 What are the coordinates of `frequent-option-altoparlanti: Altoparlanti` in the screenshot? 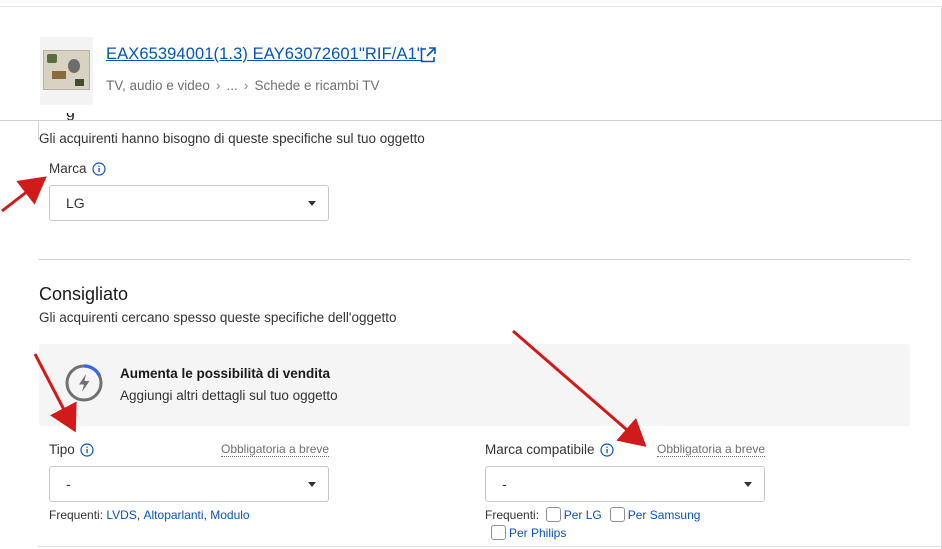 It's located at (174, 515).